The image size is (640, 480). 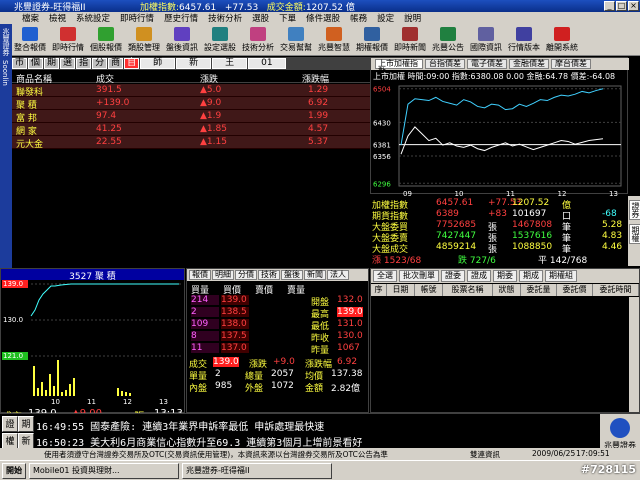 I want to click on order-col: 委託量, so click(x=539, y=290).